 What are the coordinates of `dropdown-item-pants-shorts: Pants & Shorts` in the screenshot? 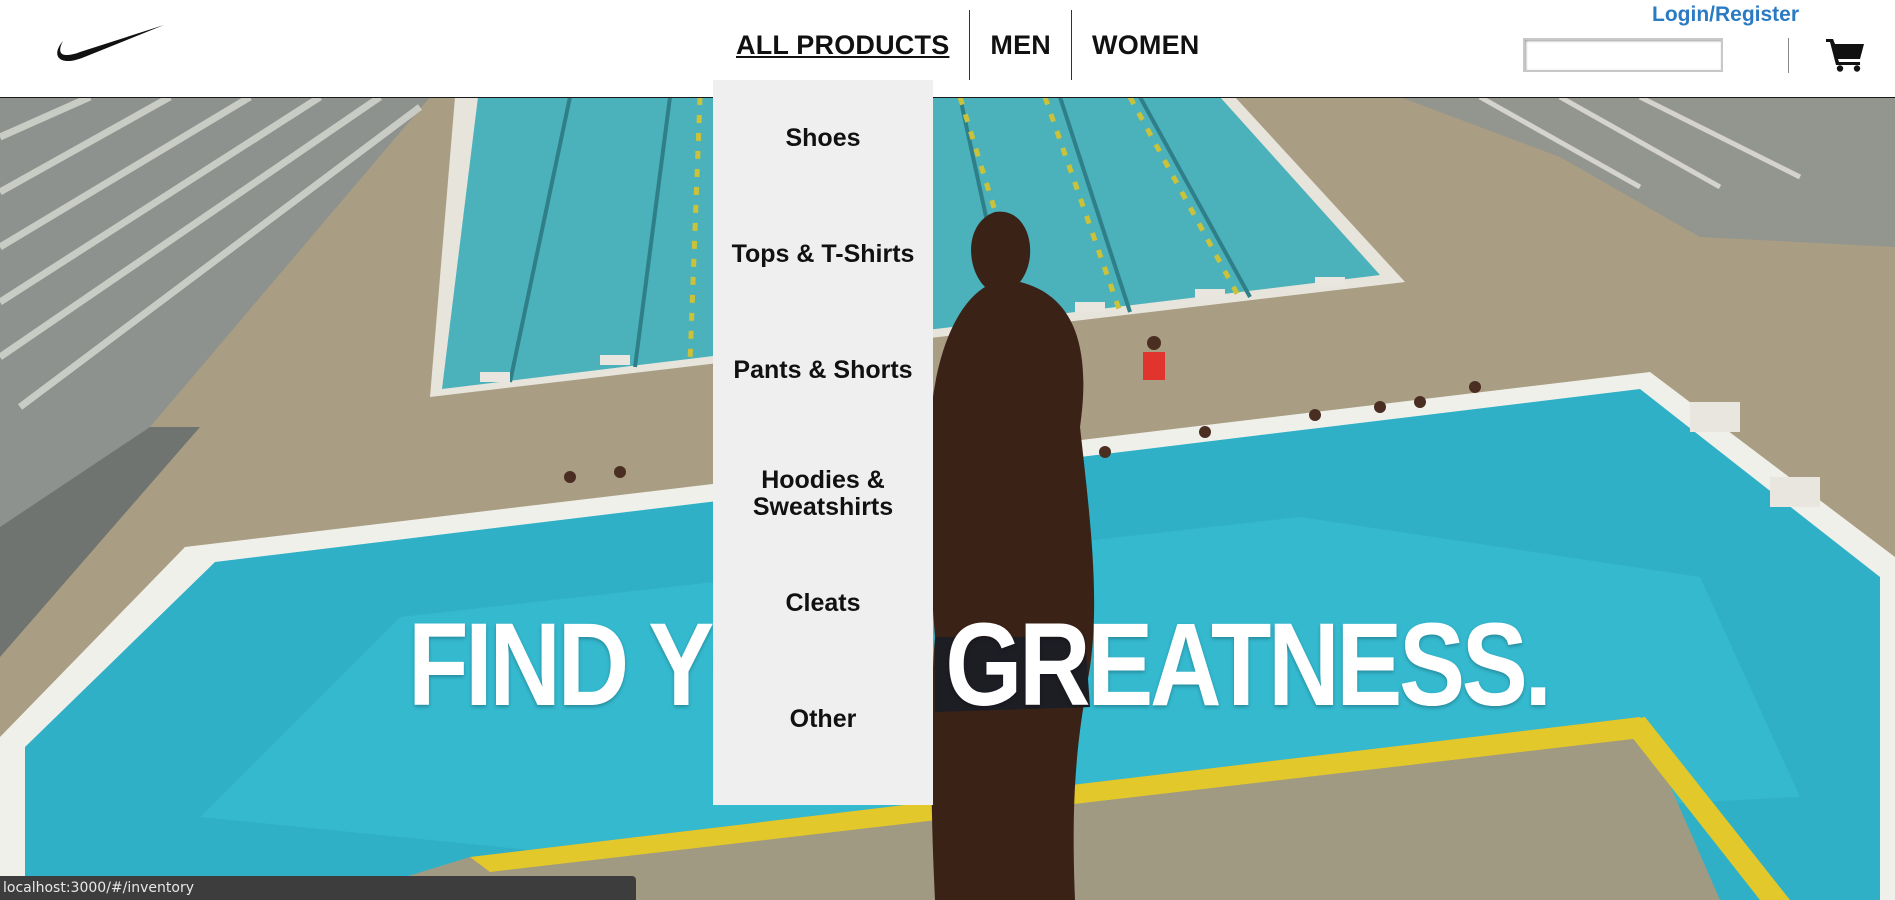 It's located at (823, 370).